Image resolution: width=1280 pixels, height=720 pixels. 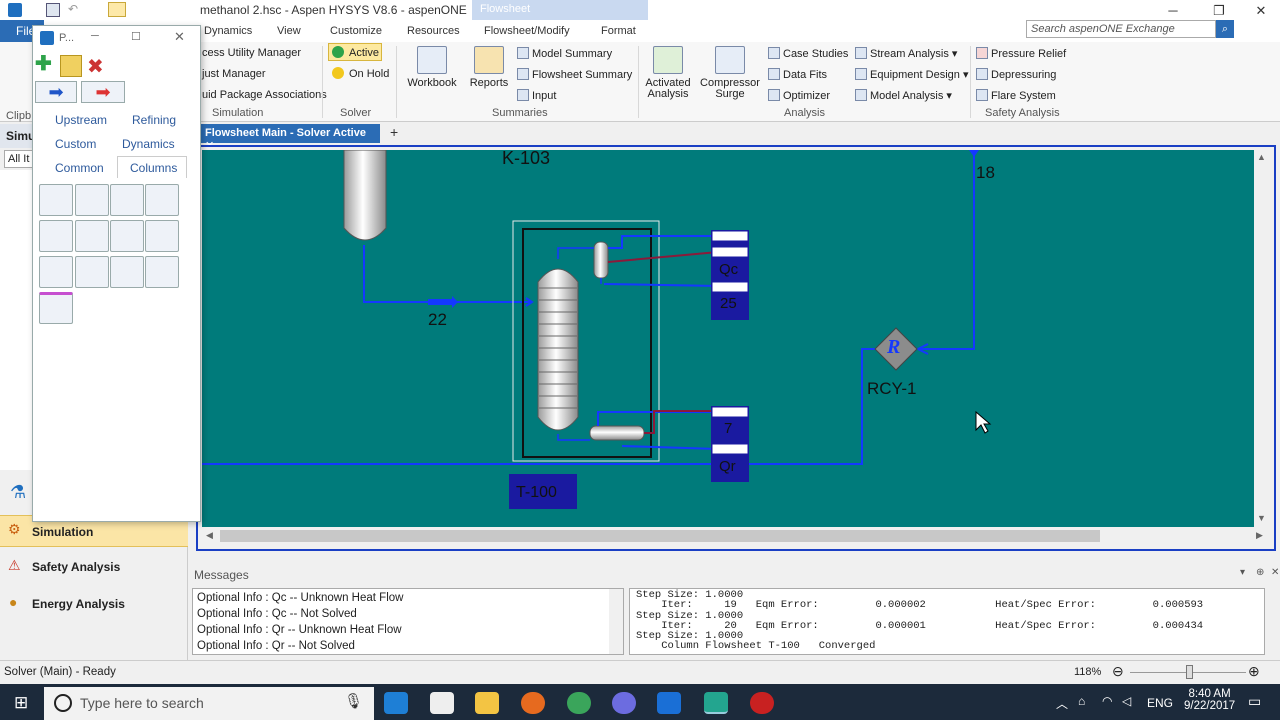 I want to click on stream-analysis-button: Stream Analysis ▾, so click(x=906, y=53).